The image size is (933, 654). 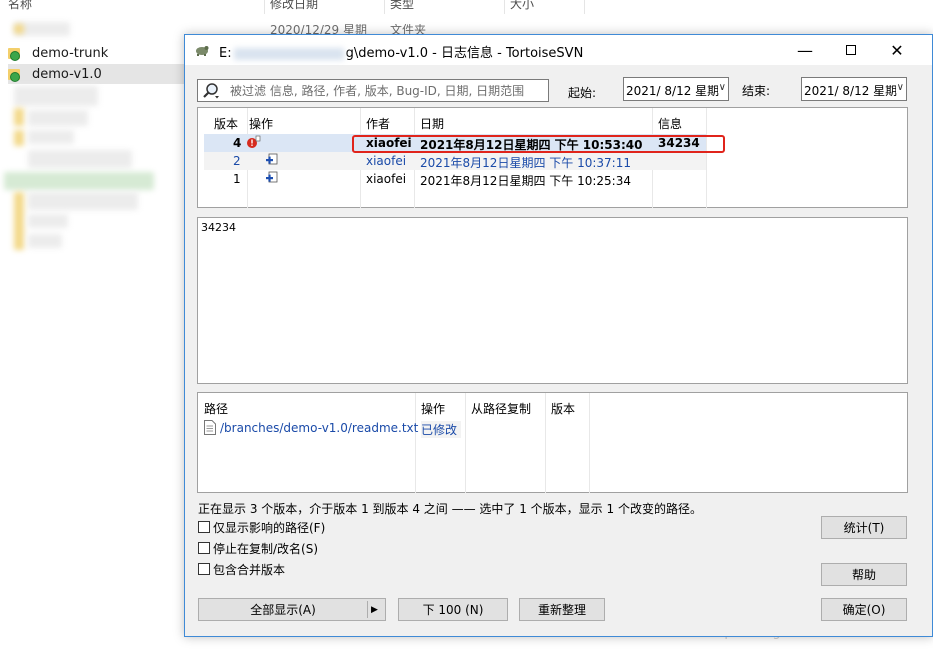 I want to click on tortoisesvn-icon, so click(x=202, y=51).